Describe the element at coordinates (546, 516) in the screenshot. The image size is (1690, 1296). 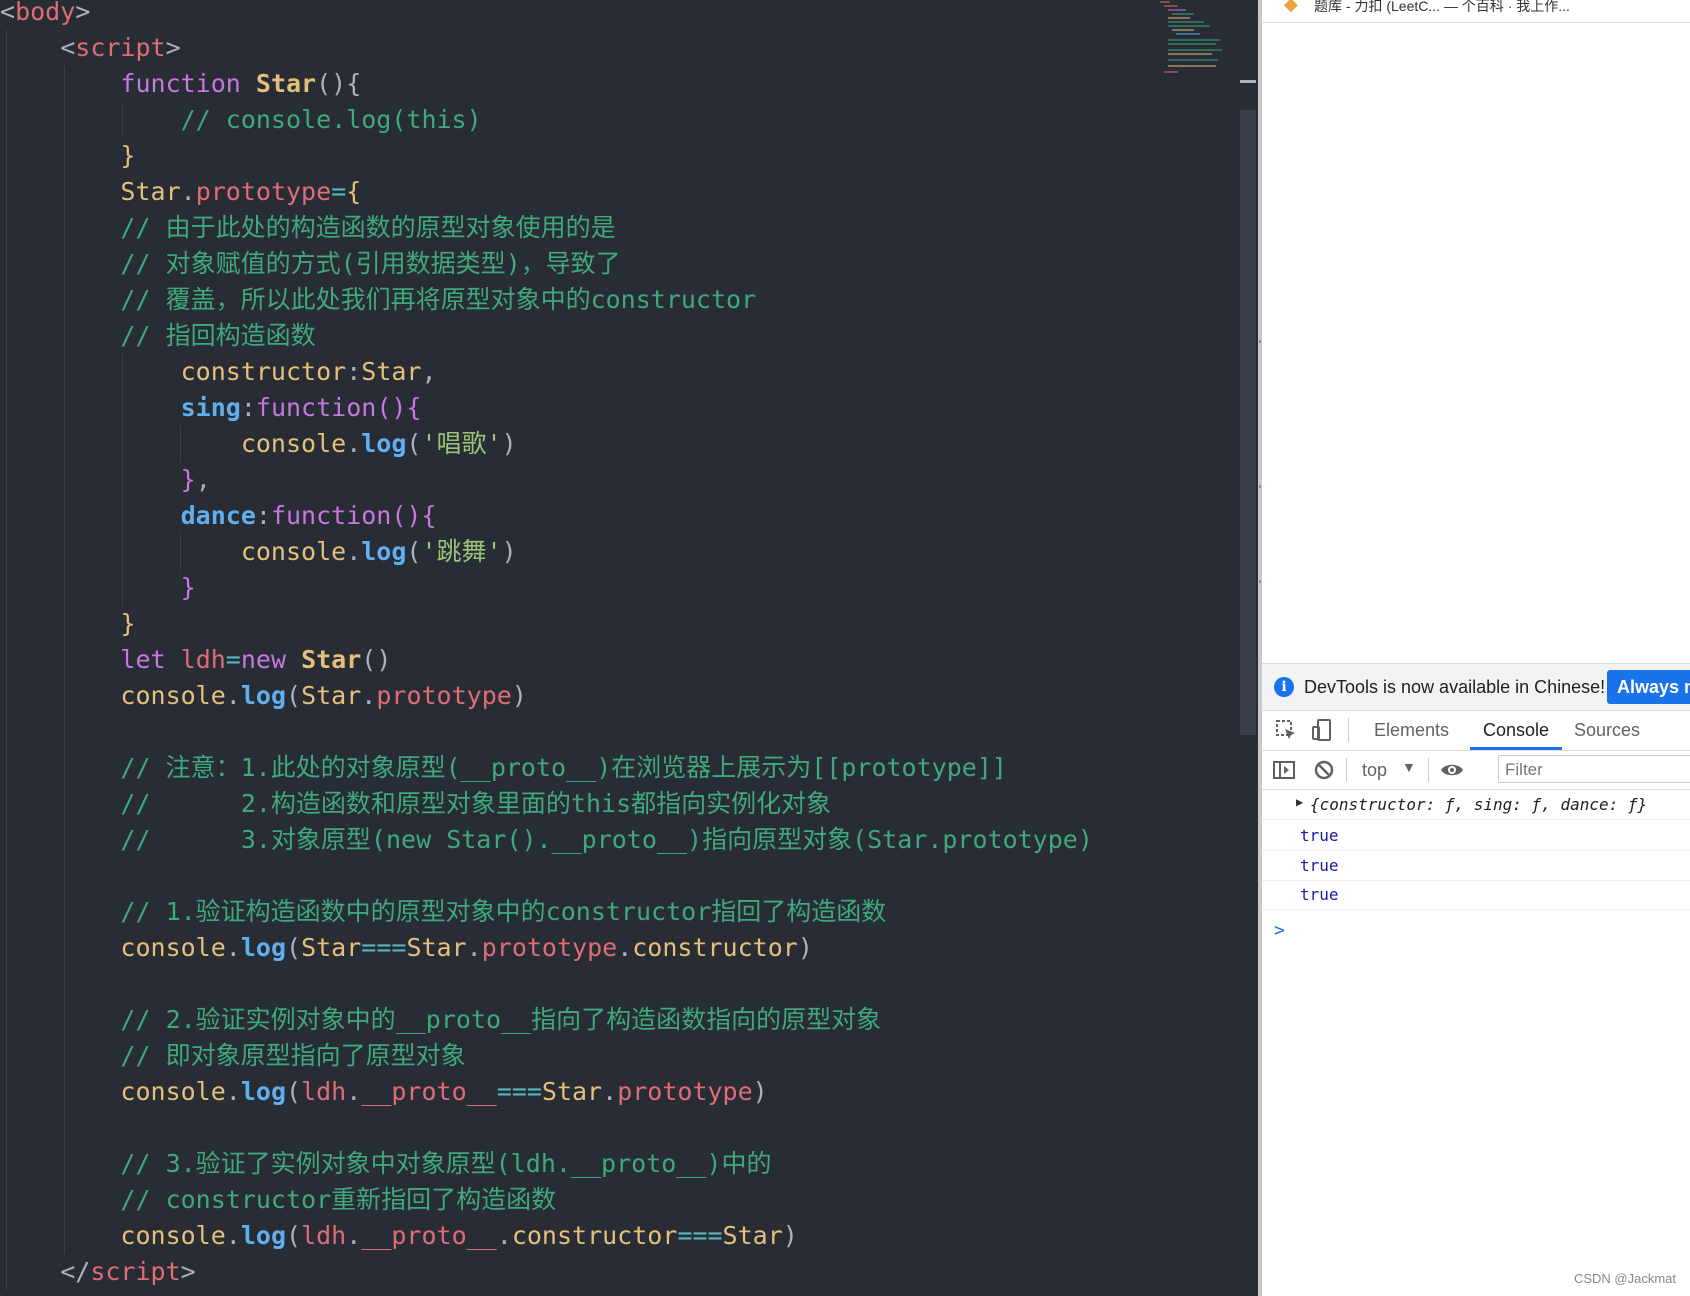
I see `code-line: dance:function(){` at that location.